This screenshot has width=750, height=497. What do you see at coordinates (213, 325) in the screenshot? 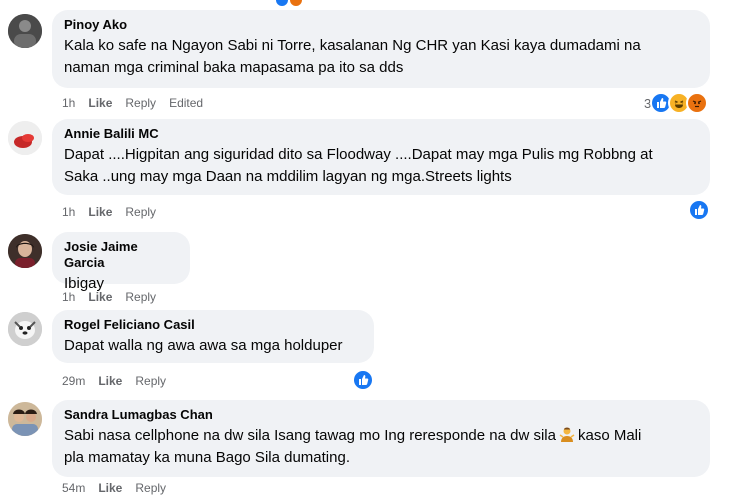
I see `comment-author: Rogel Feliciano Casil` at bounding box center [213, 325].